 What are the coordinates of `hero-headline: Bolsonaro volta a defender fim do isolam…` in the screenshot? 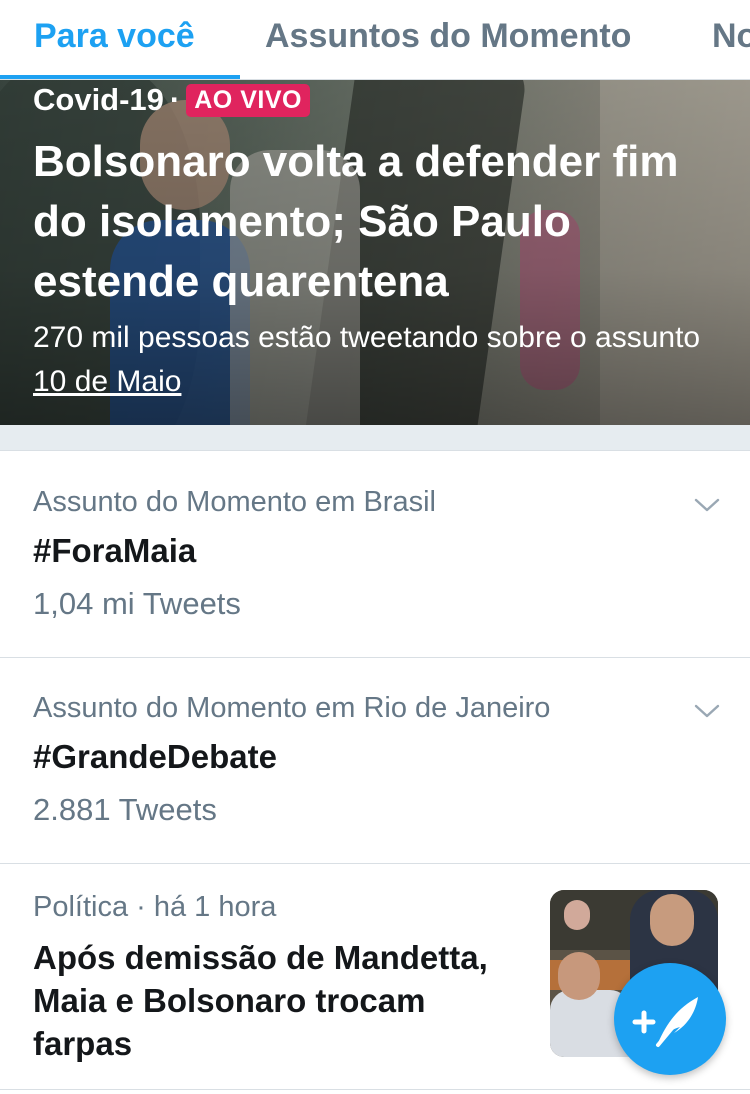 It's located at (356, 221).